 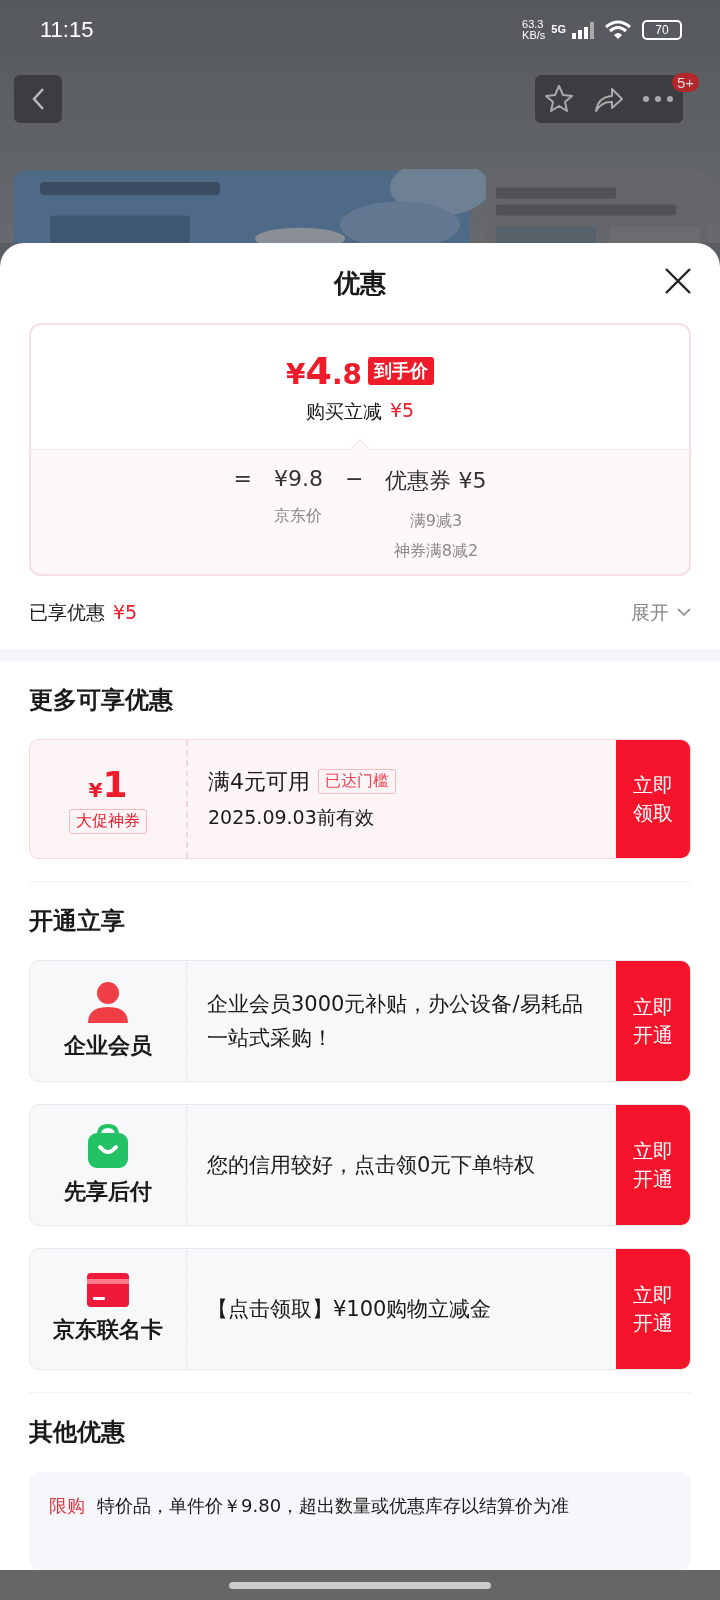 What do you see at coordinates (108, 821) in the screenshot?
I see `coupon-tag: 大促神券` at bounding box center [108, 821].